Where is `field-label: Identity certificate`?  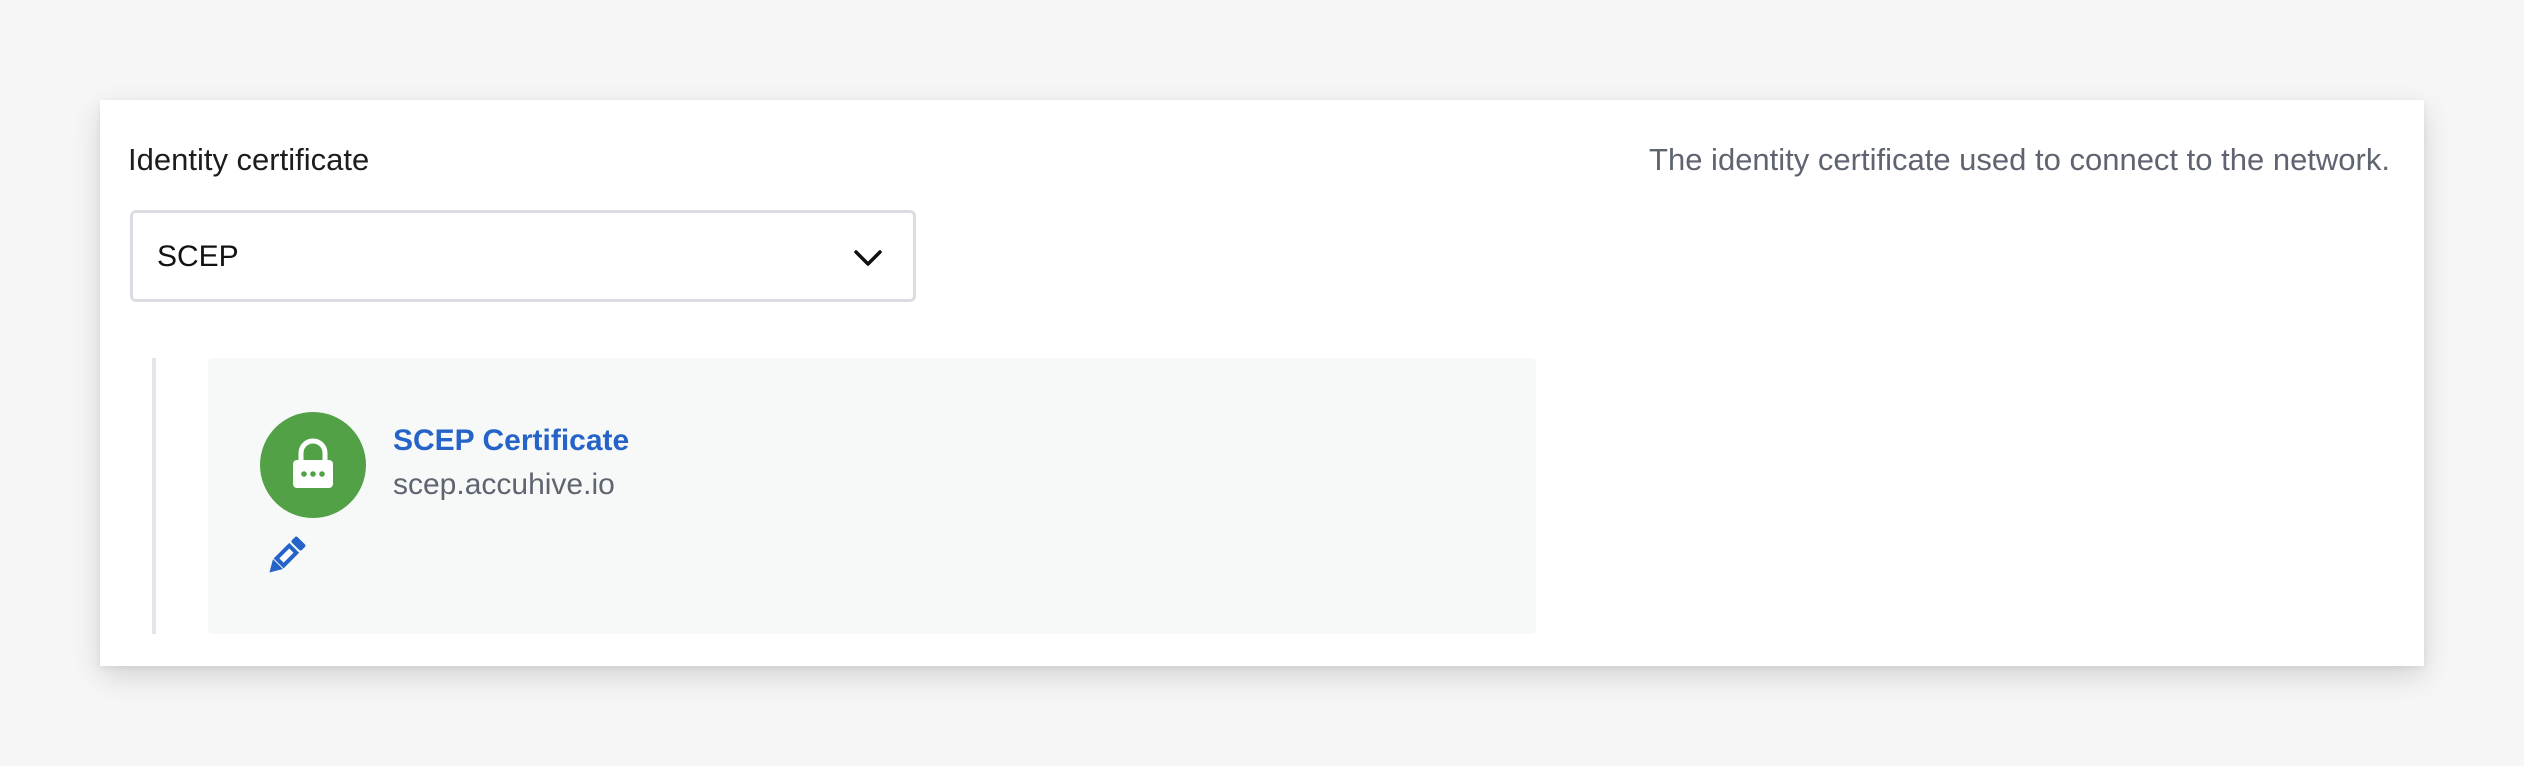
field-label: Identity certificate is located at coordinates (249, 159).